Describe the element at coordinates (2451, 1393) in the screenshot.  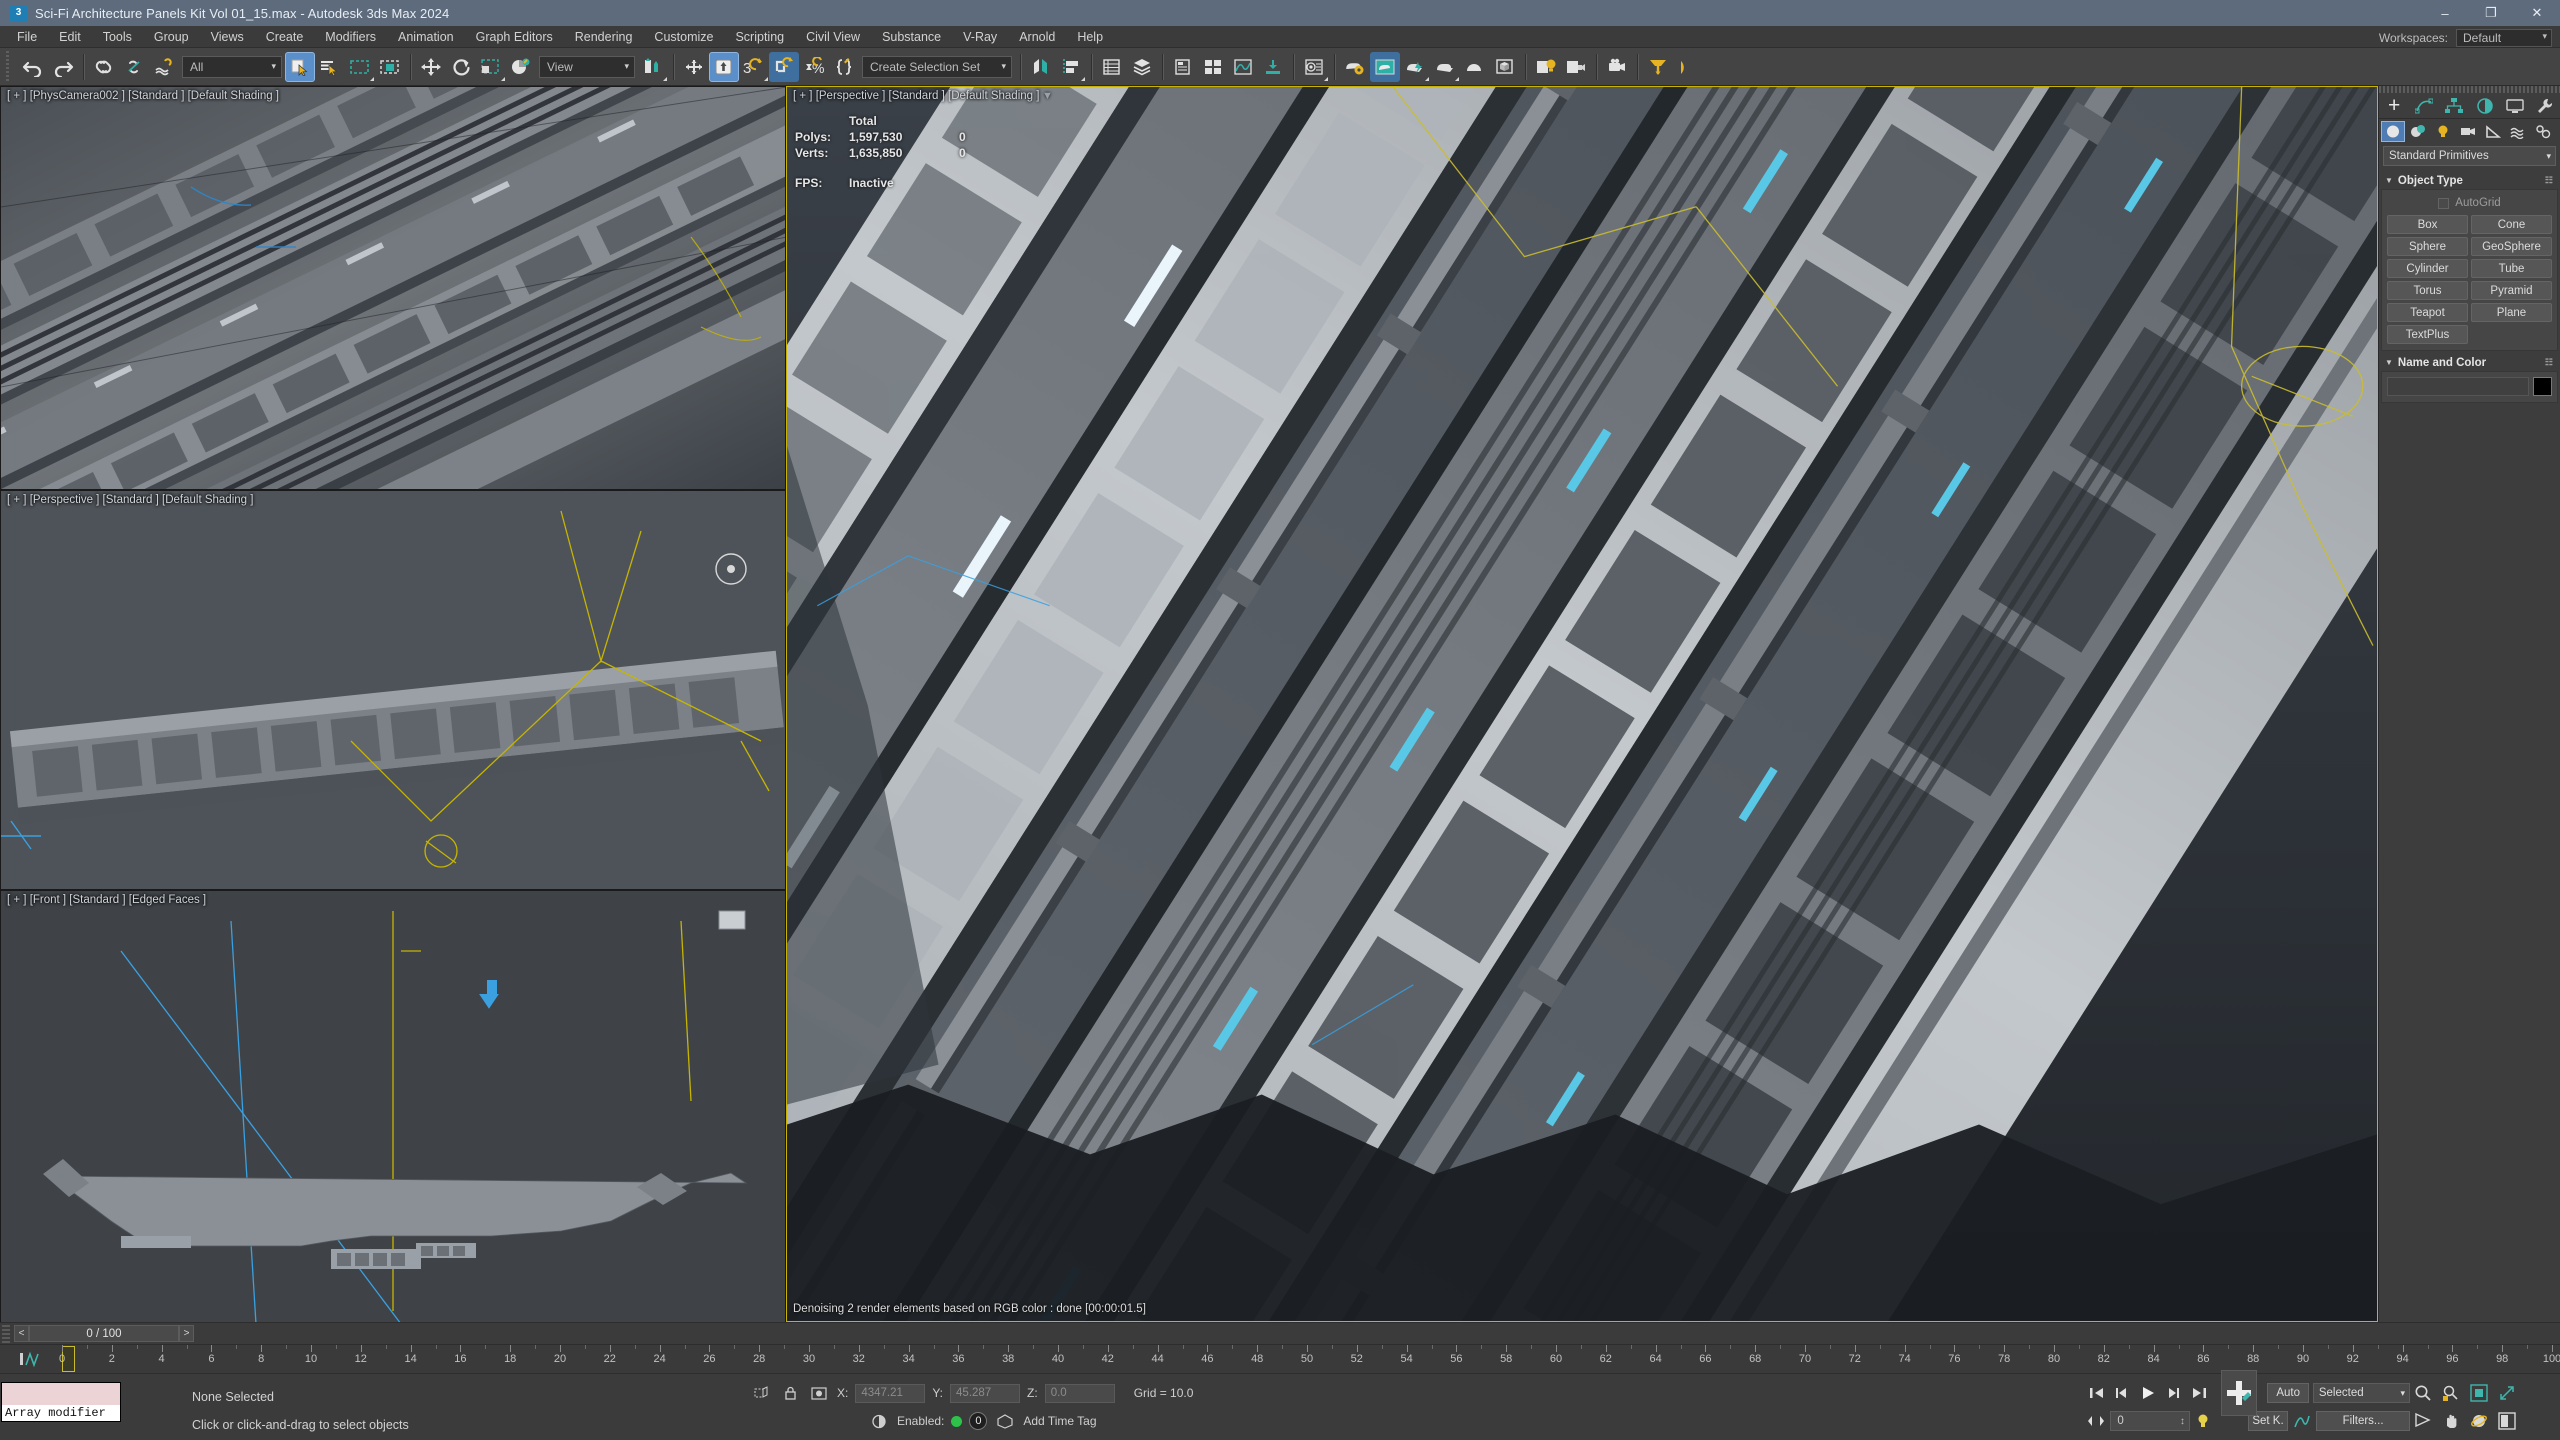
I see `zoom-all-icon` at that location.